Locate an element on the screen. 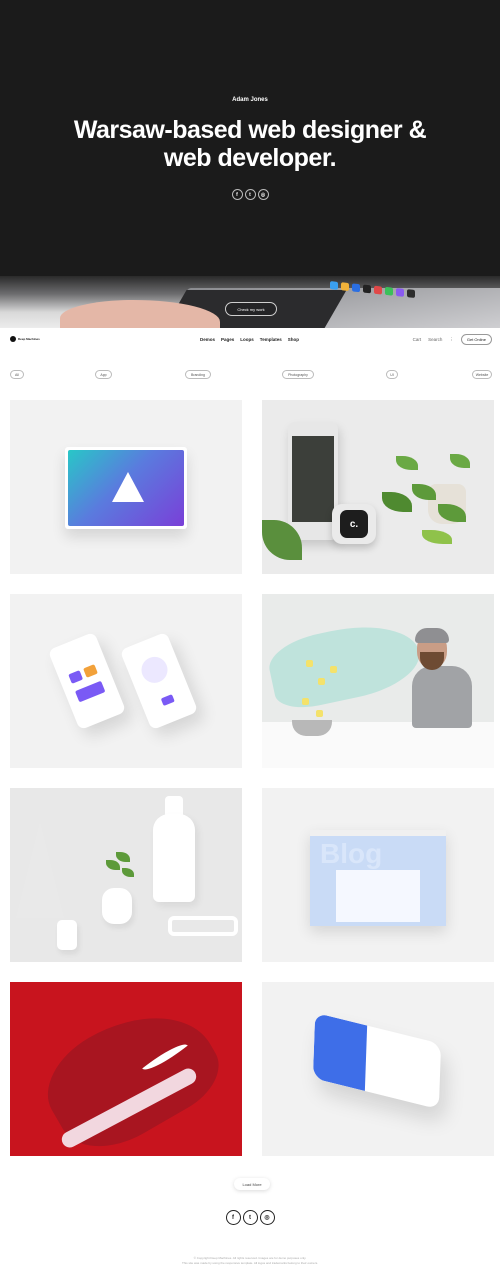  hero-title-line1: Warsaw-based web designer & is located at coordinates (250, 130).